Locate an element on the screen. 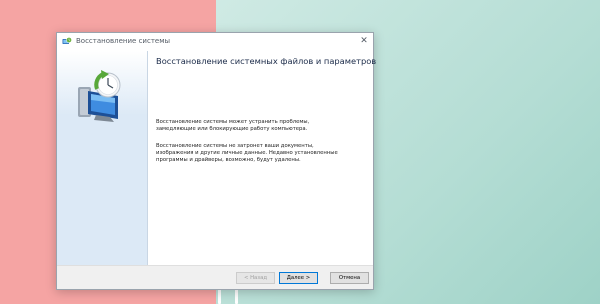 This screenshot has height=304, width=600. close-button: ✕ is located at coordinates (364, 41).